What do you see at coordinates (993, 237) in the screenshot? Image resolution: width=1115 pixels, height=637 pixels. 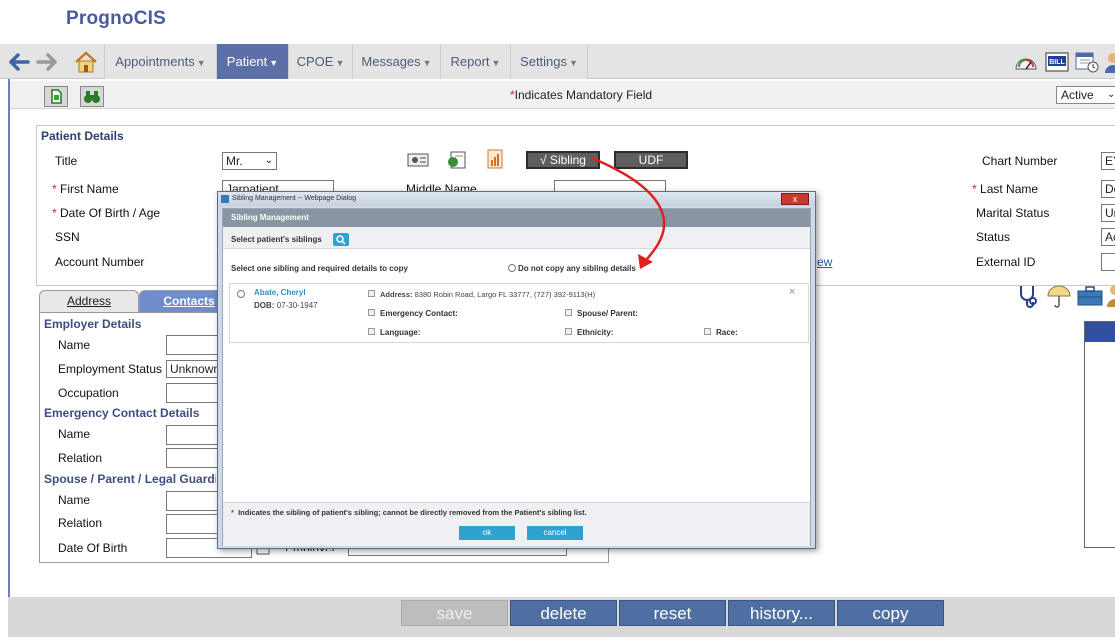 I see `status-label: Status` at bounding box center [993, 237].